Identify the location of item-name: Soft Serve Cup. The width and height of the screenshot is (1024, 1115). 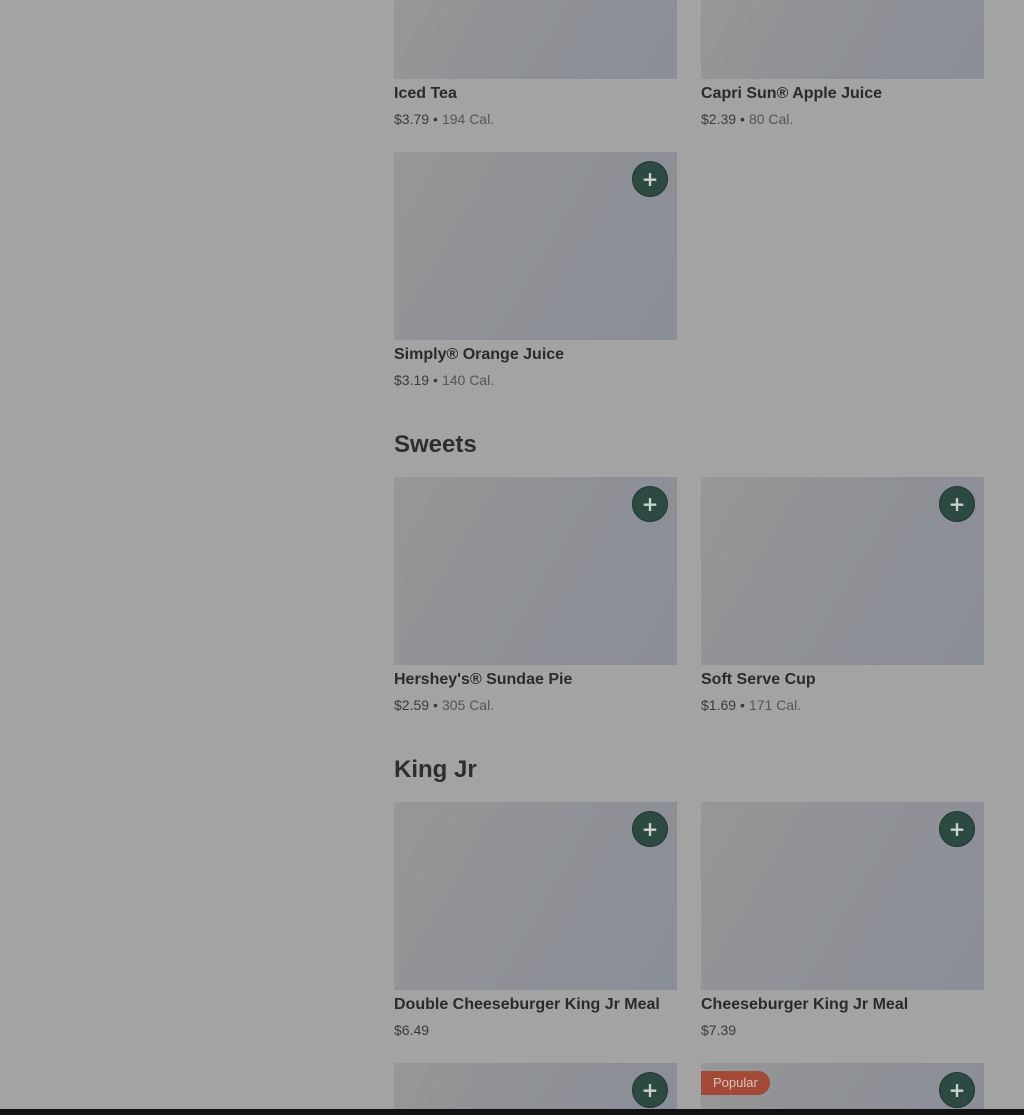
(758, 679).